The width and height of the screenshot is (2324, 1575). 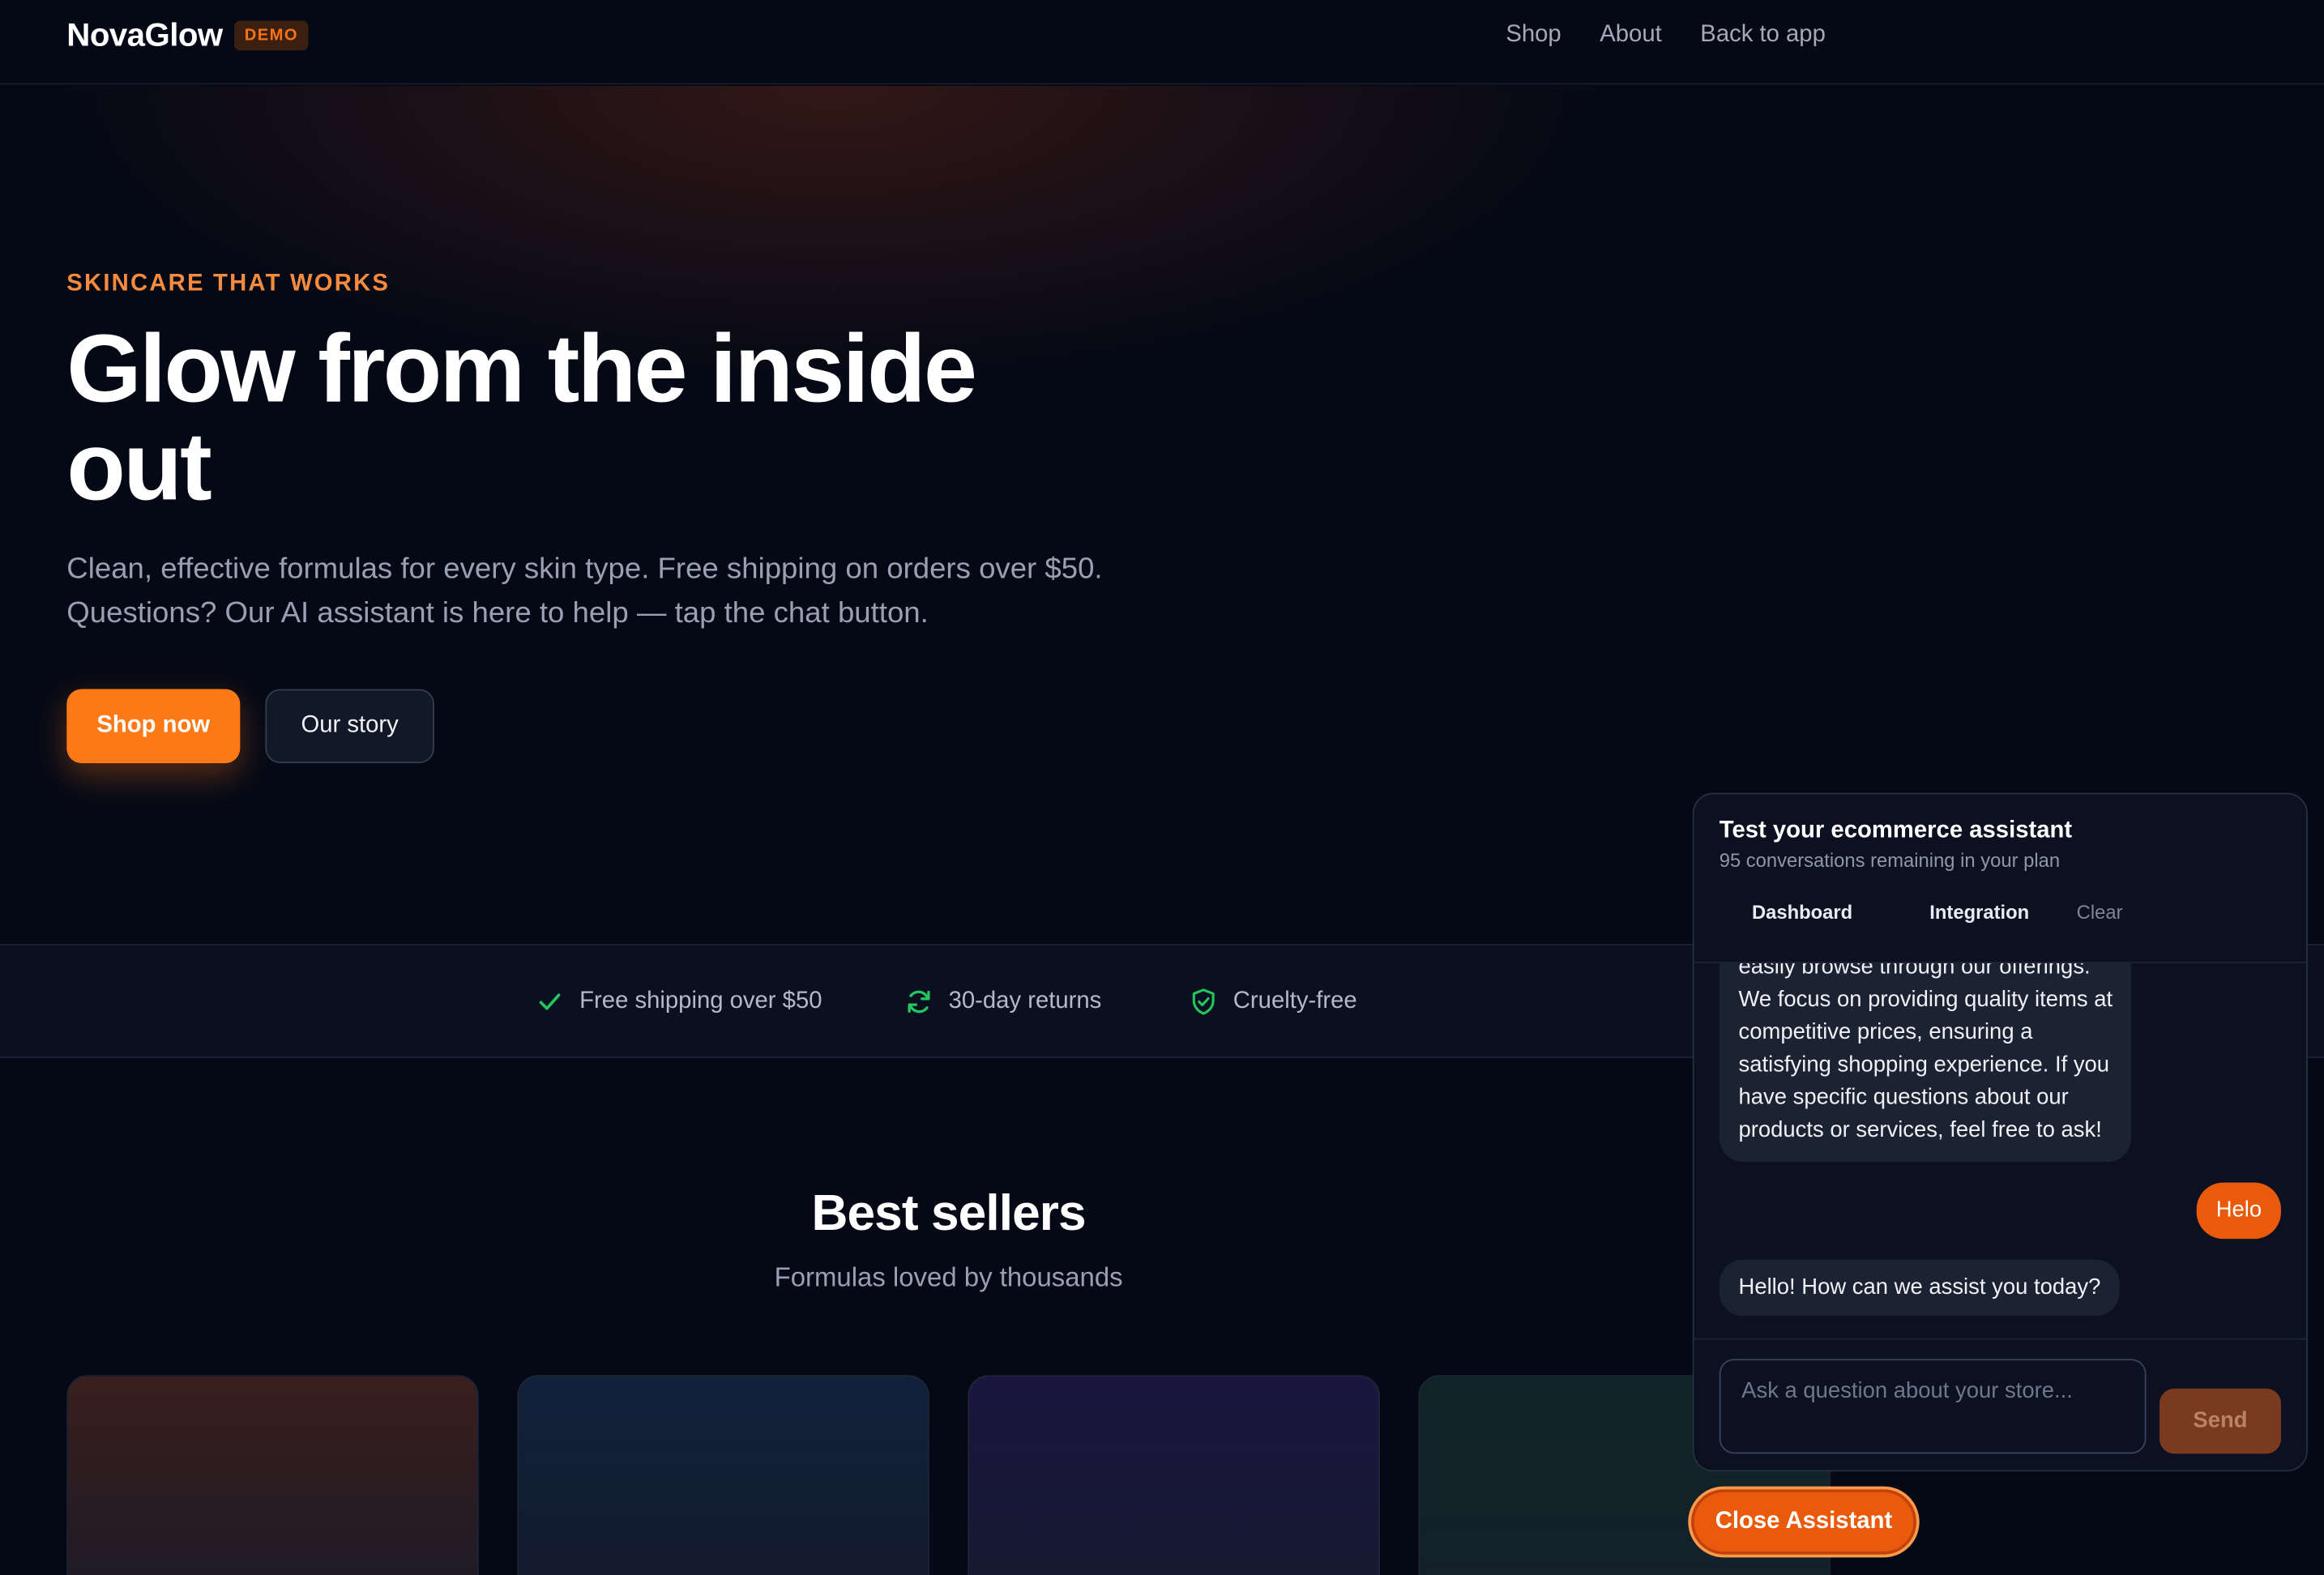 I want to click on nav-link-about: About, so click(x=1630, y=35).